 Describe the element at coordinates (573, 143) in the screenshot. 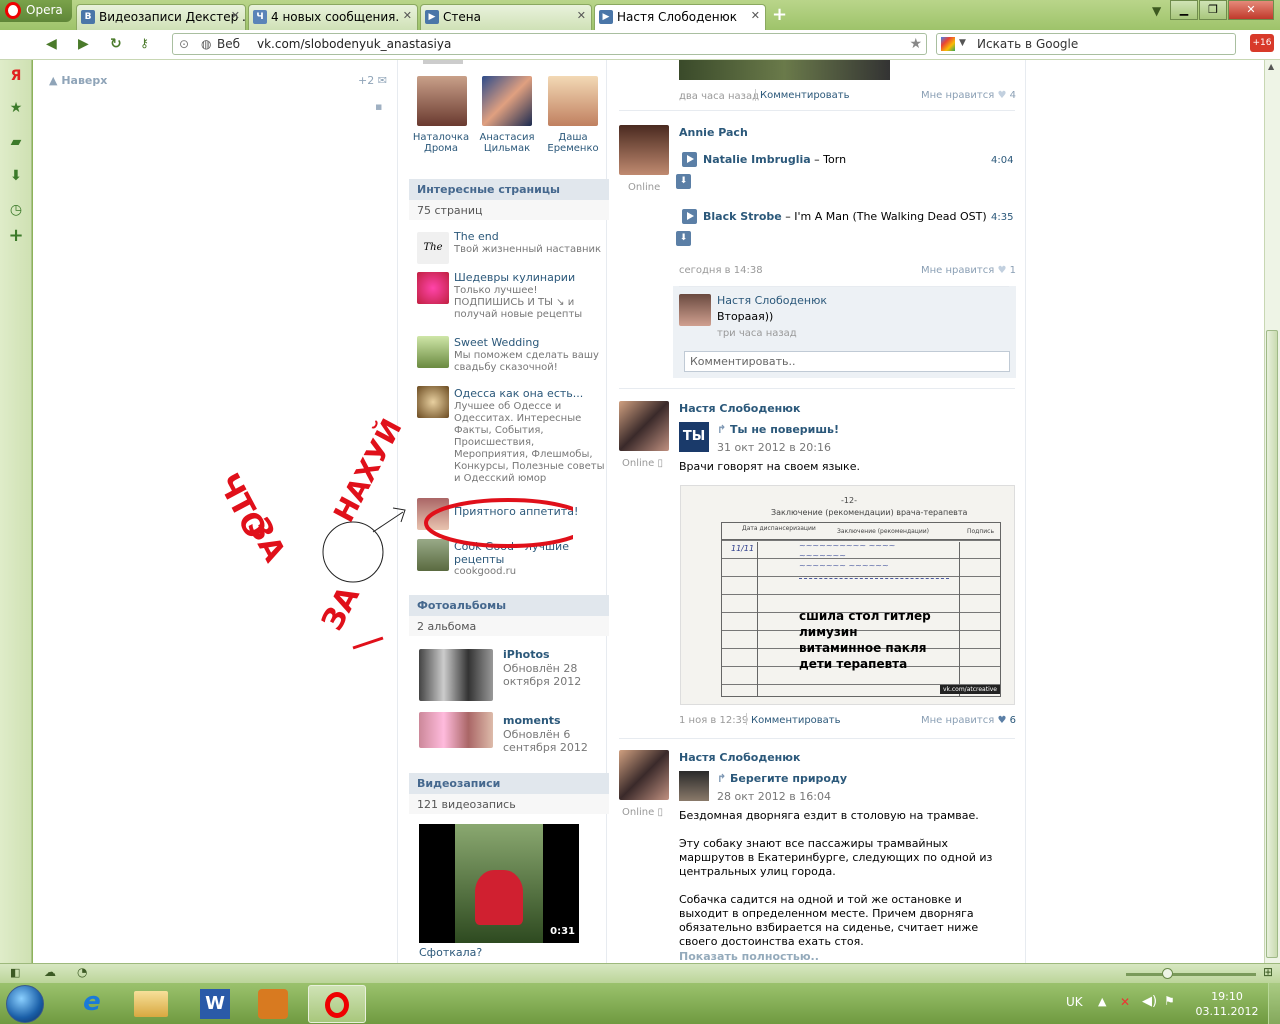

I see `friend-name: Даша Еременко` at that location.